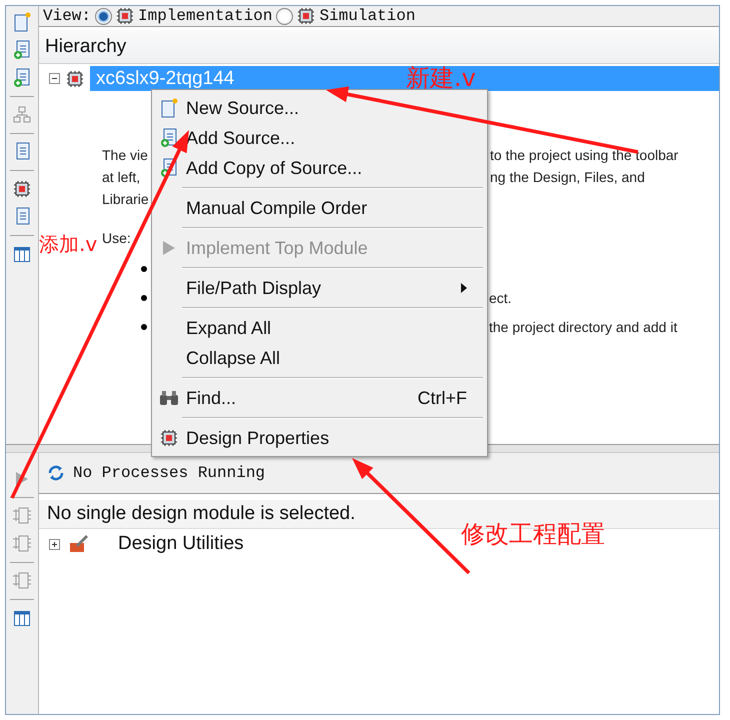  Describe the element at coordinates (567, 177) in the screenshot. I see `description-text: ng the Design, Files, and` at that location.